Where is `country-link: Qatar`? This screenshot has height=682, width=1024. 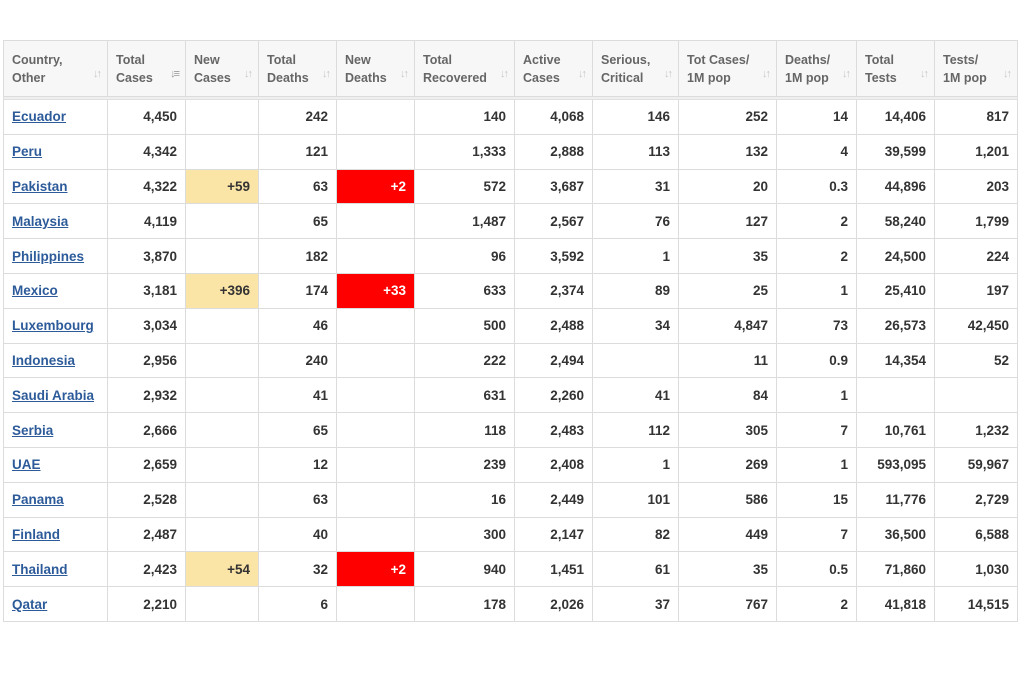
country-link: Qatar is located at coordinates (29, 604).